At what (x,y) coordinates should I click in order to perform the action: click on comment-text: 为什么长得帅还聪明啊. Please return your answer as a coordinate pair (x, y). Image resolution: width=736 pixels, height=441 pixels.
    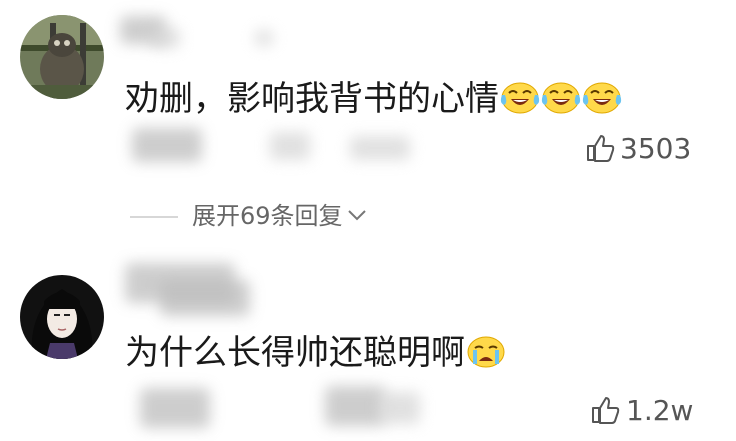
    Looking at the image, I should click on (315, 353).